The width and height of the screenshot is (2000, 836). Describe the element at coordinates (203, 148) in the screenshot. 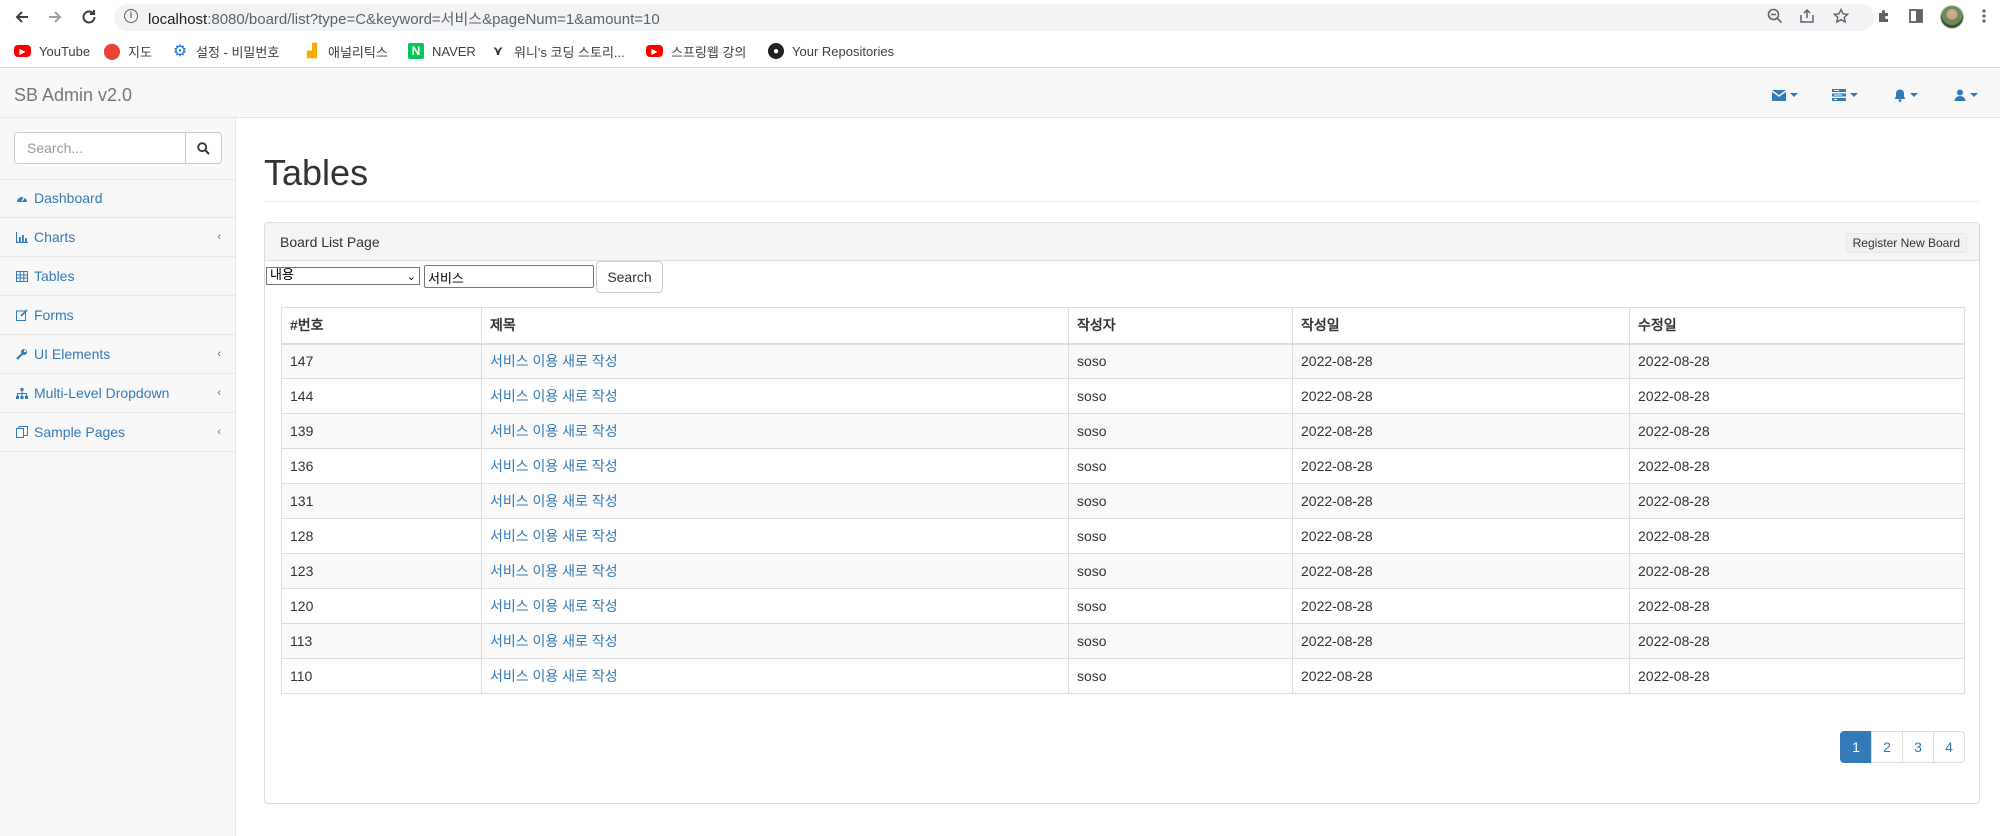

I see `sidebar-search-button` at that location.